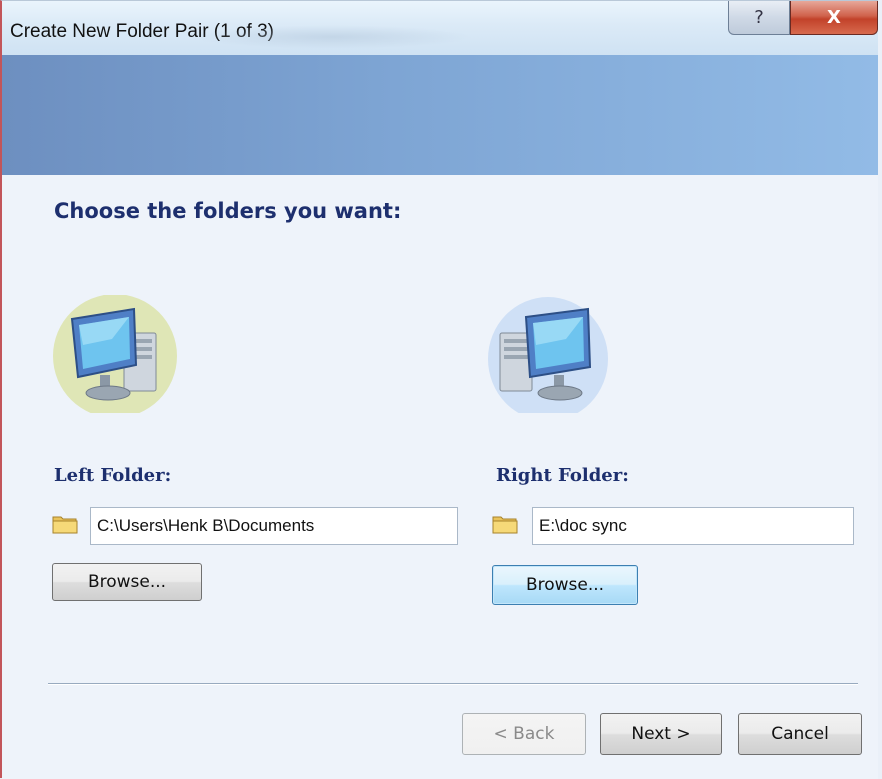 The image size is (882, 779). I want to click on window-controls: ? X, so click(803, 19).